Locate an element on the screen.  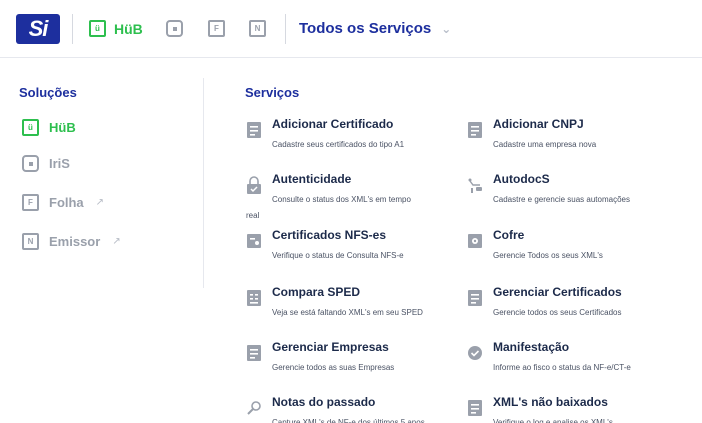
services-dropdown-label: Todos os Serviços is located at coordinates (365, 28).